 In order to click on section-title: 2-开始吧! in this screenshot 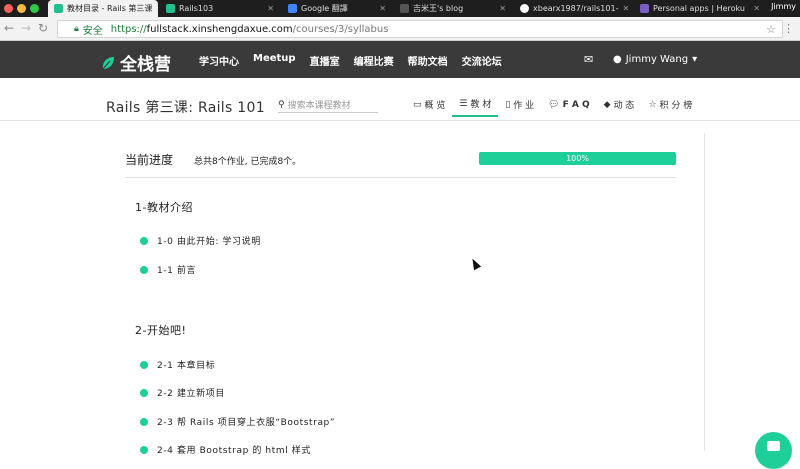, I will do `click(161, 330)`.